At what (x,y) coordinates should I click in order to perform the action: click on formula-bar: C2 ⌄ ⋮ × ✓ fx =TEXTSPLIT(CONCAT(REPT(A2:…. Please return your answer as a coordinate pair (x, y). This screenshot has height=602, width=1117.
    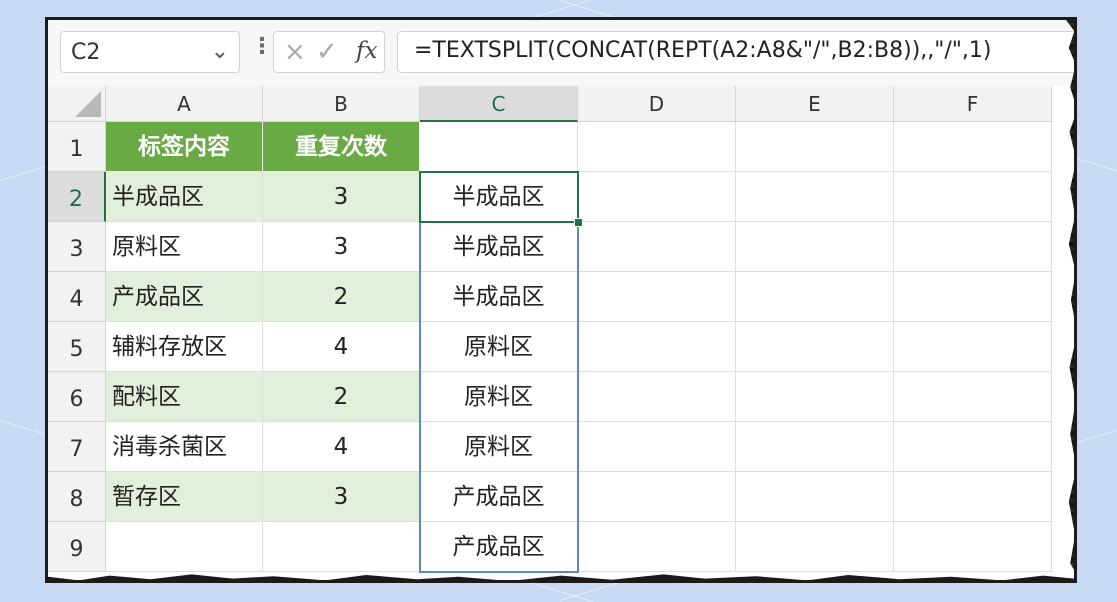
    Looking at the image, I should click on (561, 53).